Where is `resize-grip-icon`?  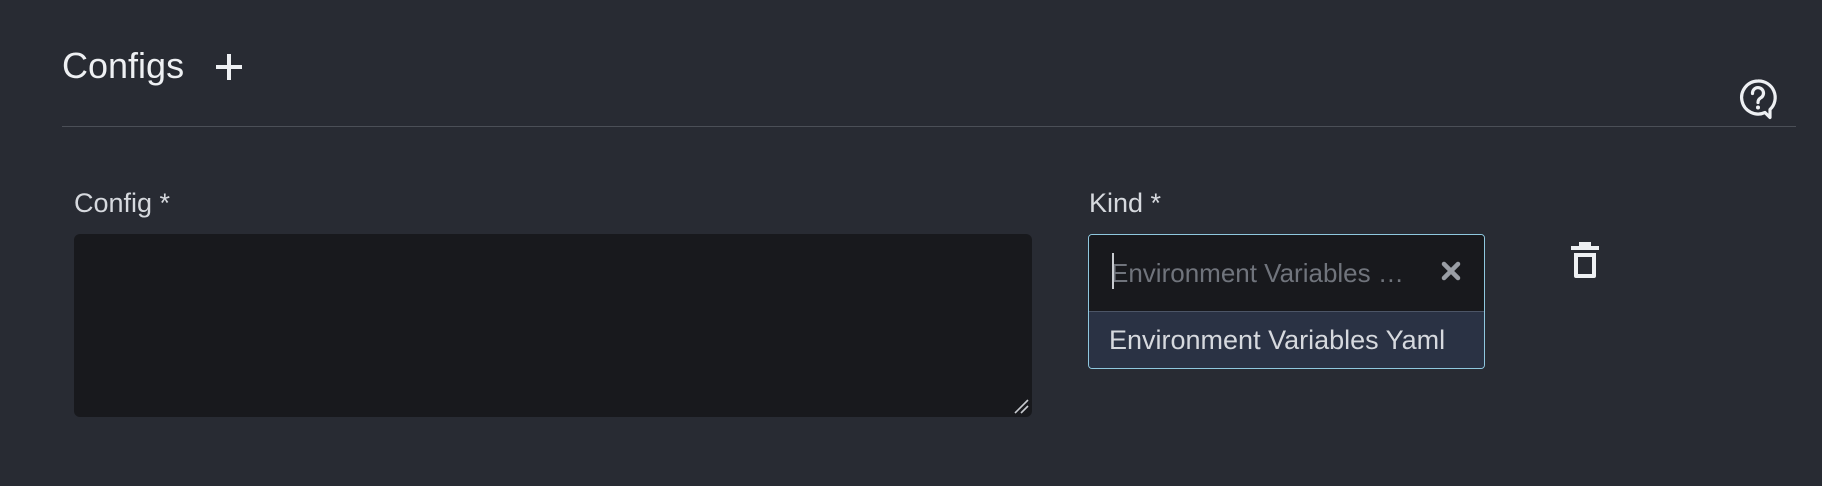 resize-grip-icon is located at coordinates (1021, 406).